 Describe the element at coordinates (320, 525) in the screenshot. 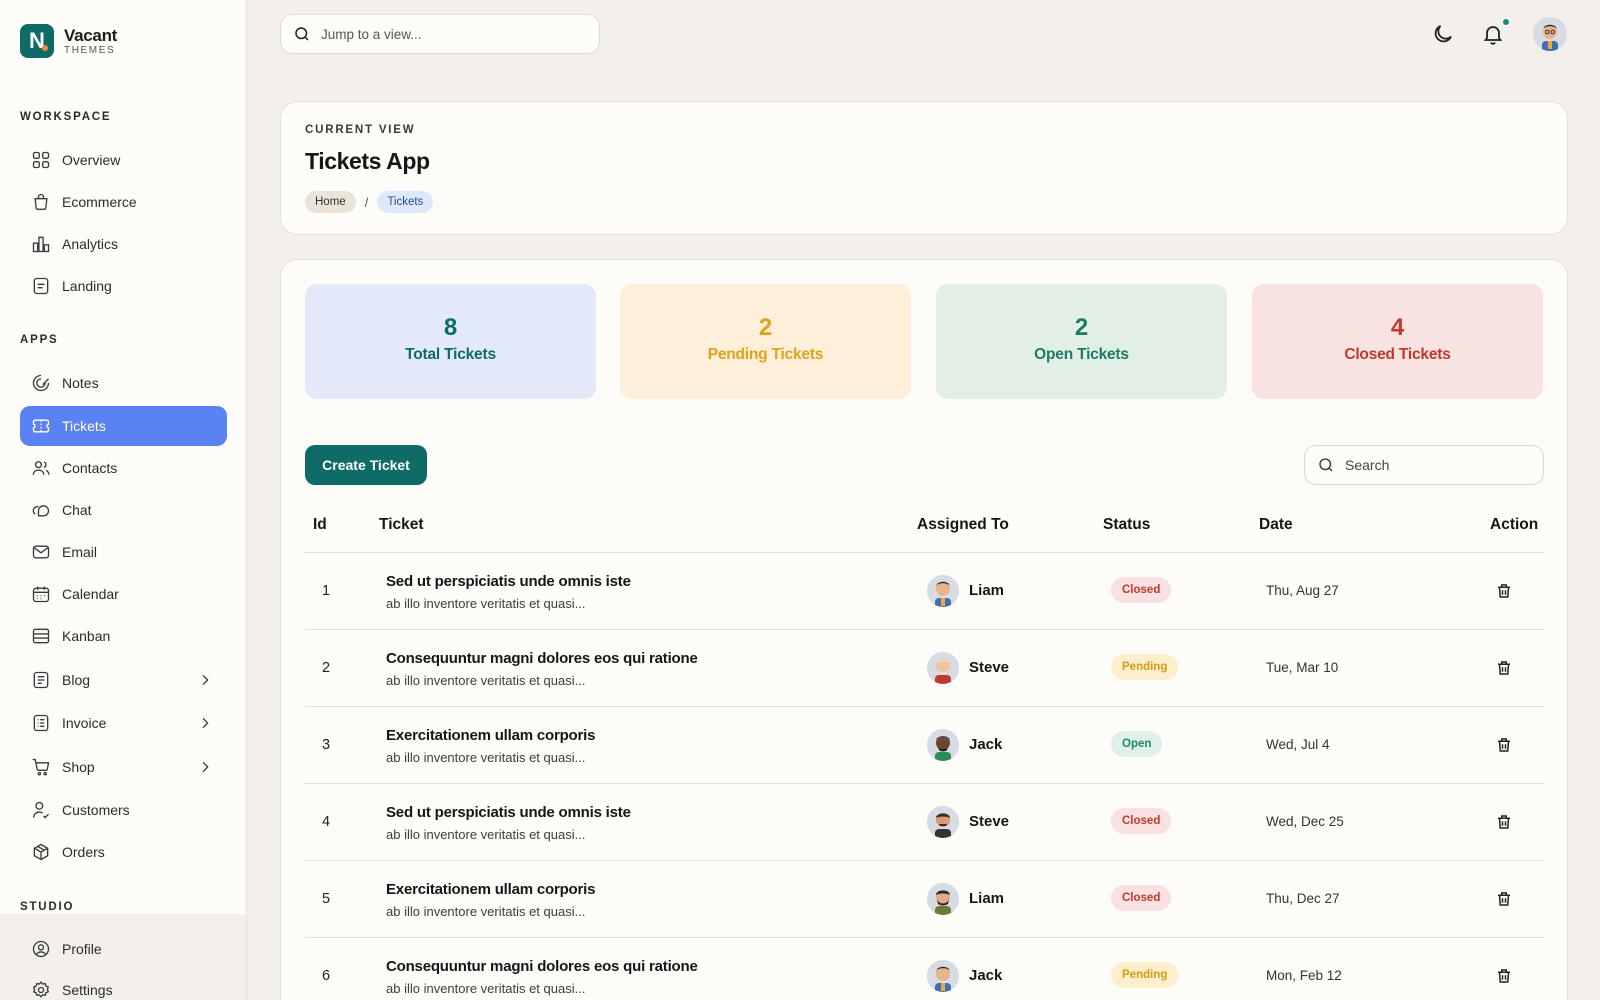

I see `column-header-id: Id` at that location.